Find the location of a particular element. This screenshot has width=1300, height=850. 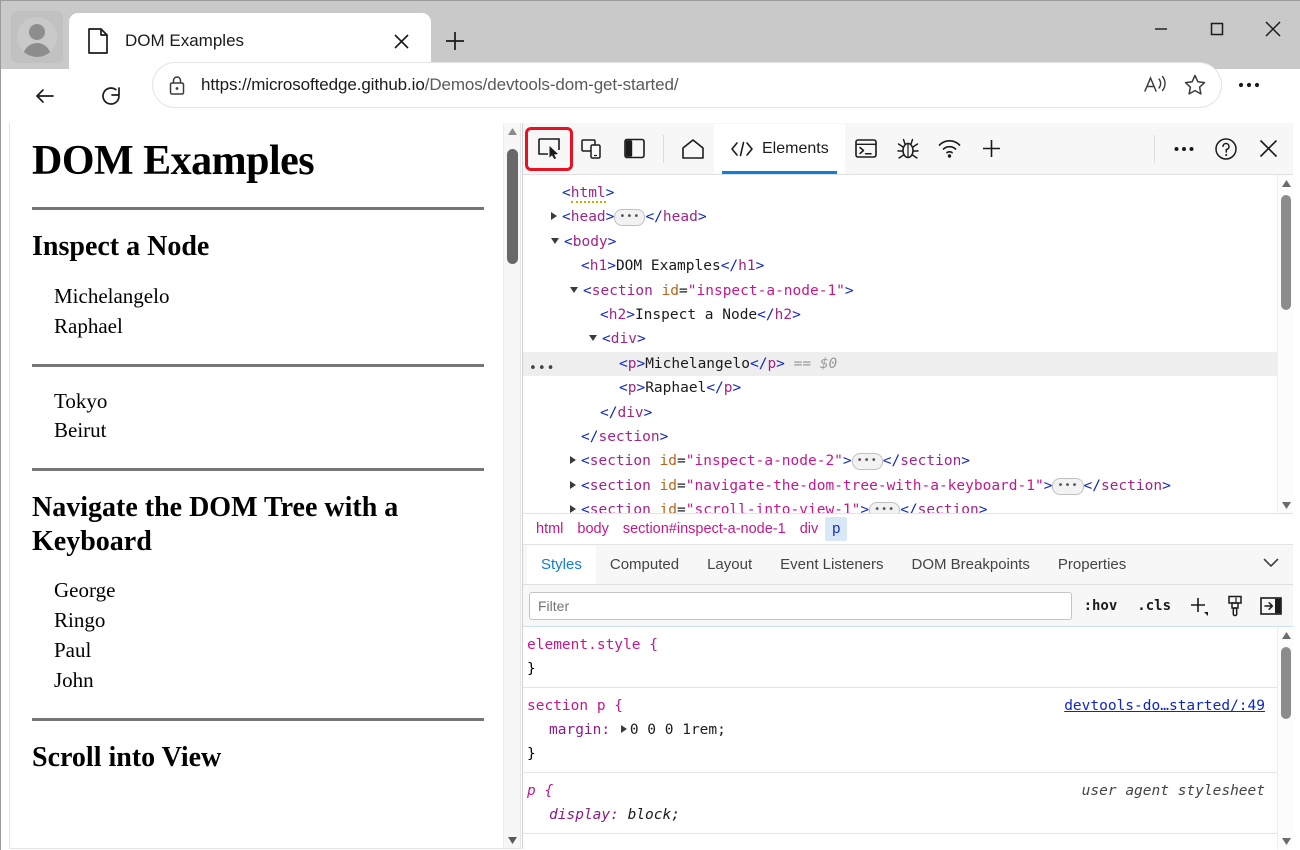

new-style-rule-button is located at coordinates (1199, 606).